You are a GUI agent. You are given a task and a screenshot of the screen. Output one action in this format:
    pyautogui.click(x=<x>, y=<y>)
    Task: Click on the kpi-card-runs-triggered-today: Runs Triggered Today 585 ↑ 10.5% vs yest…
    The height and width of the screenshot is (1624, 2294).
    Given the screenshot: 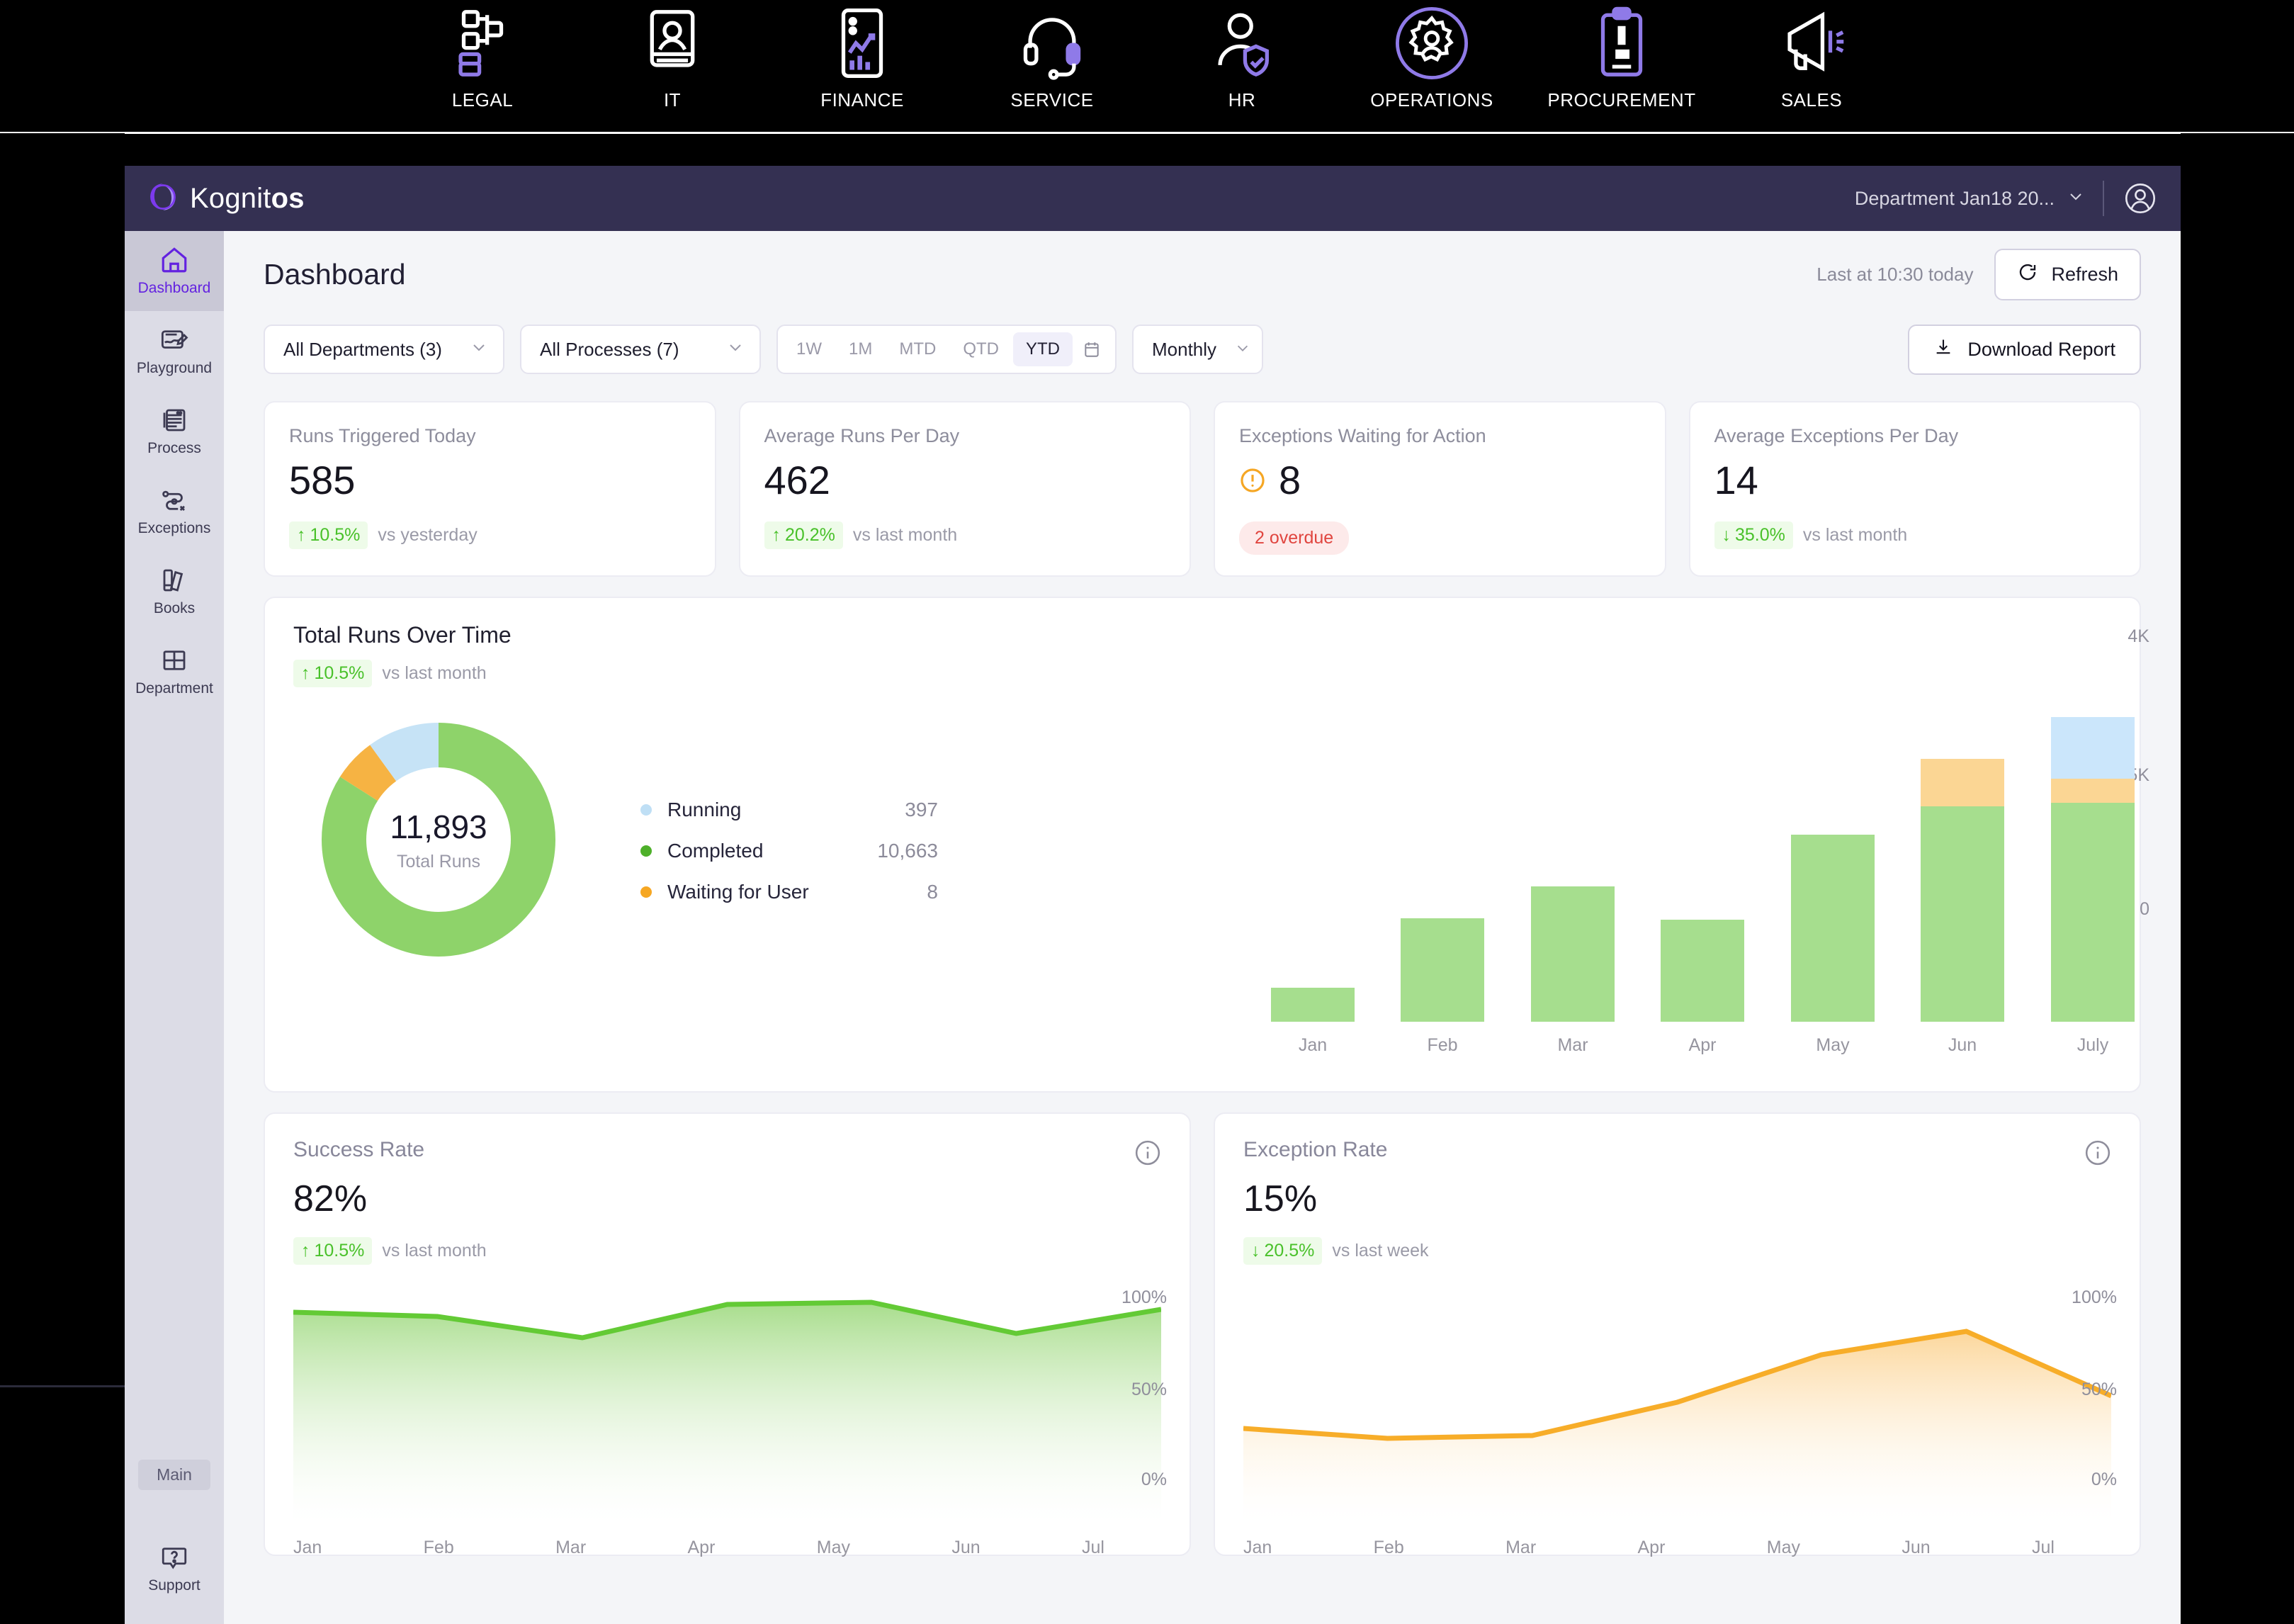 What is the action you would take?
    pyautogui.click(x=490, y=489)
    